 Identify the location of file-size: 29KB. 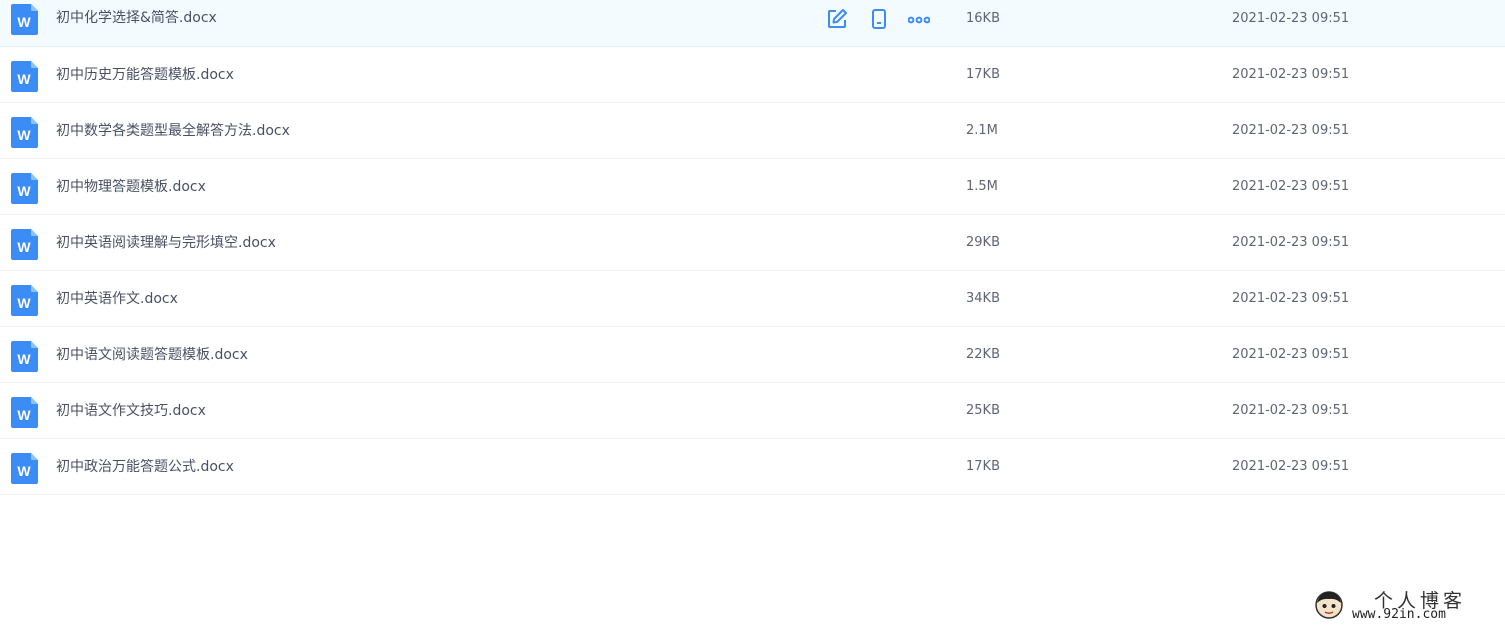
(983, 242).